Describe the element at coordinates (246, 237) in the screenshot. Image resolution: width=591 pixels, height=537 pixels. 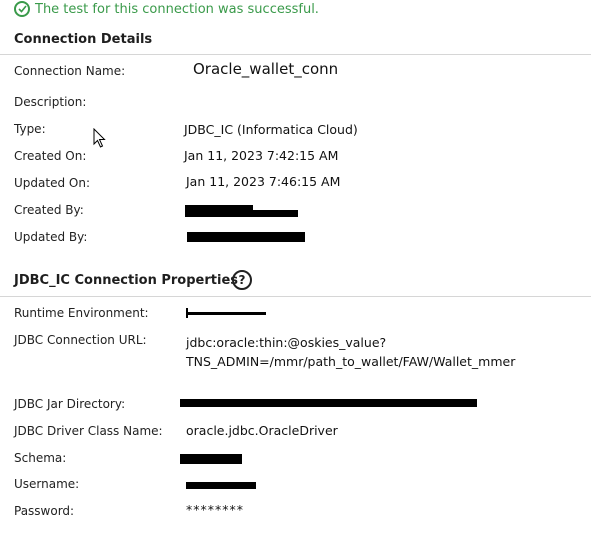
I see `updated-by-redaction` at that location.